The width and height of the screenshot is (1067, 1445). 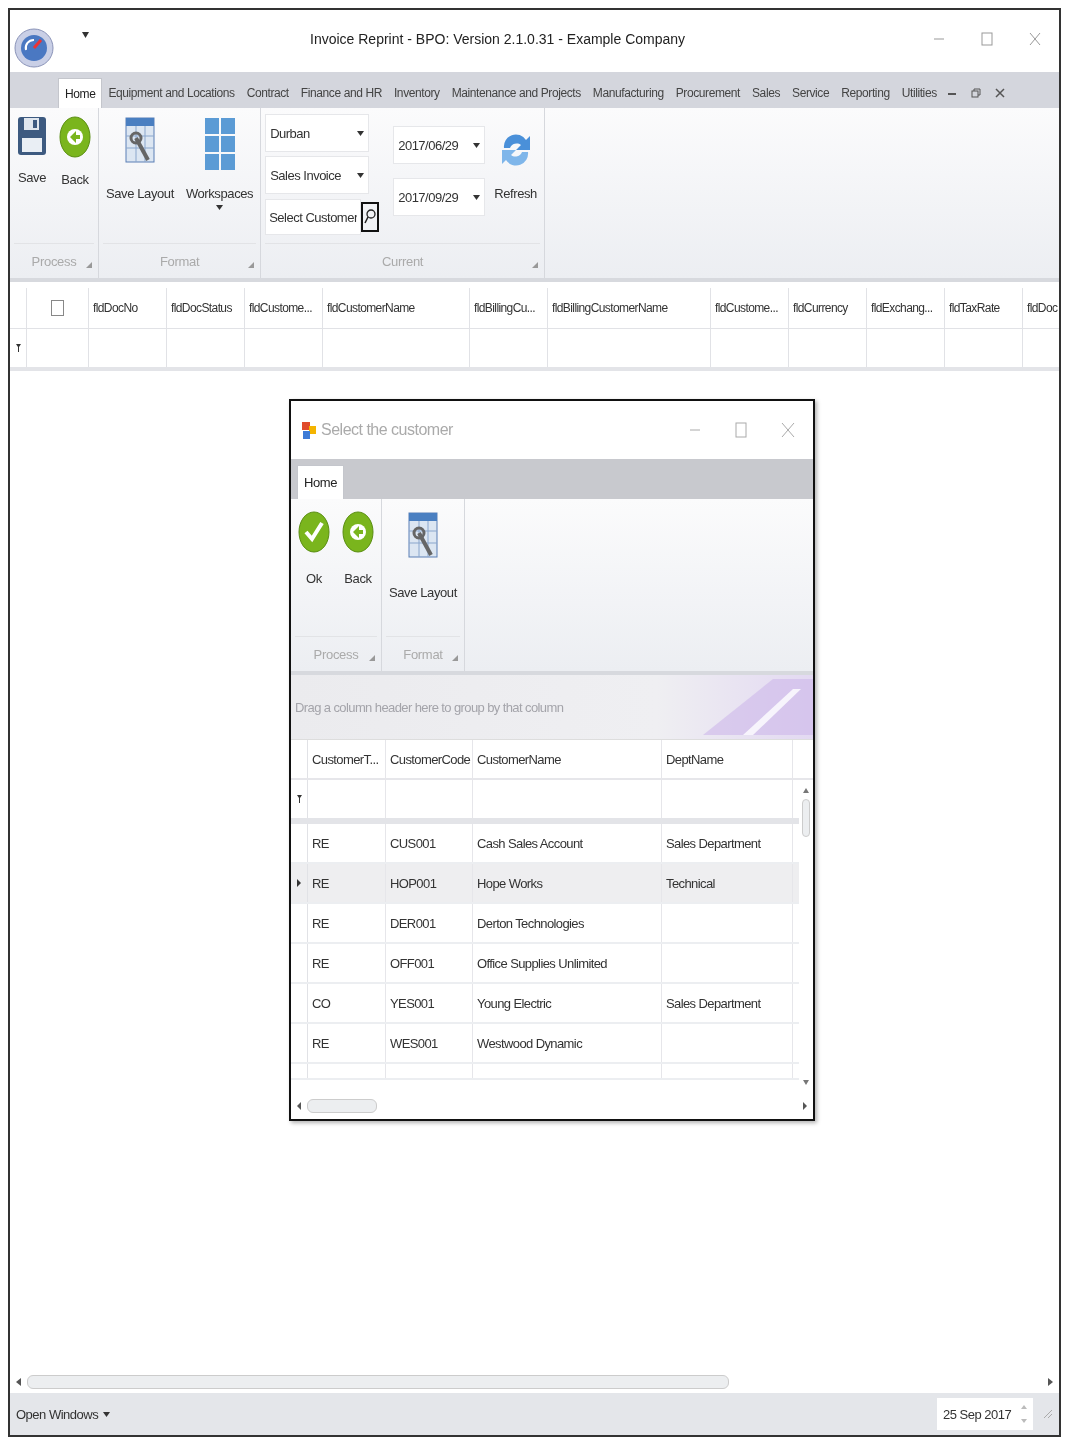 I want to click on tiles-icon, so click(x=219, y=144).